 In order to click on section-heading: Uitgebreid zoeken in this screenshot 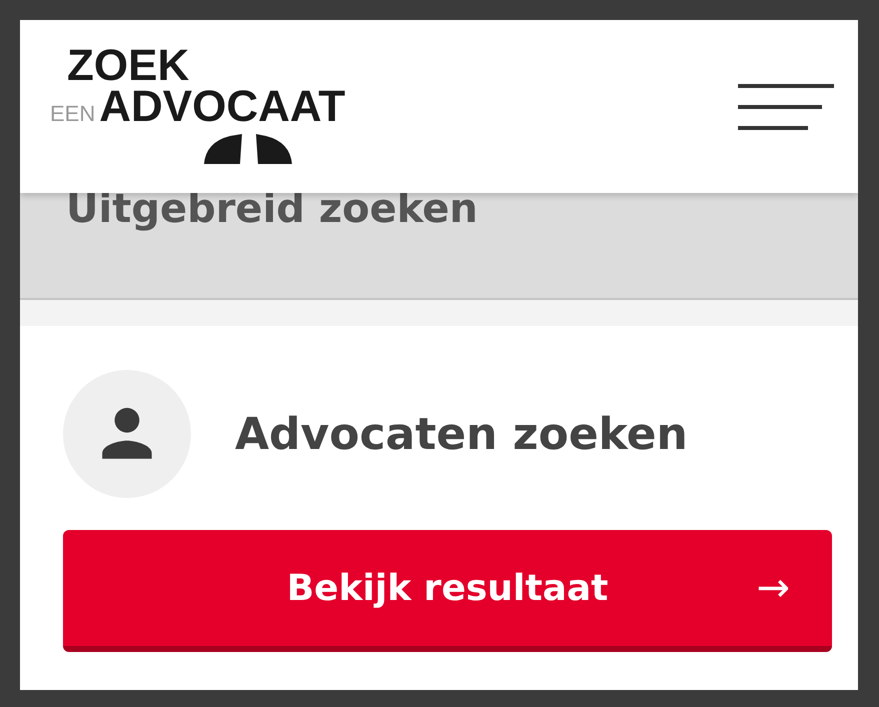, I will do `click(272, 209)`.